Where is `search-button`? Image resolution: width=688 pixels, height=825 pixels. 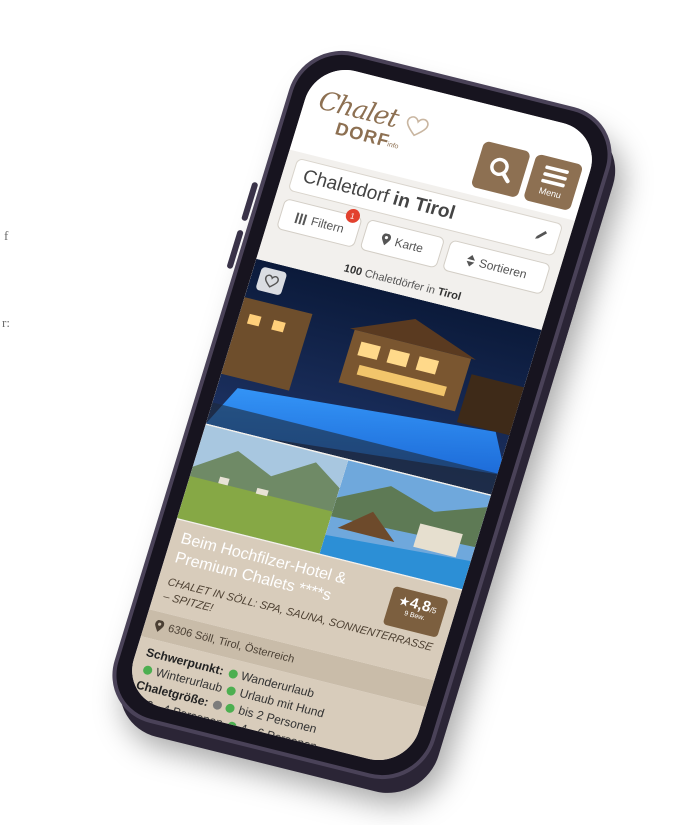 search-button is located at coordinates (501, 168).